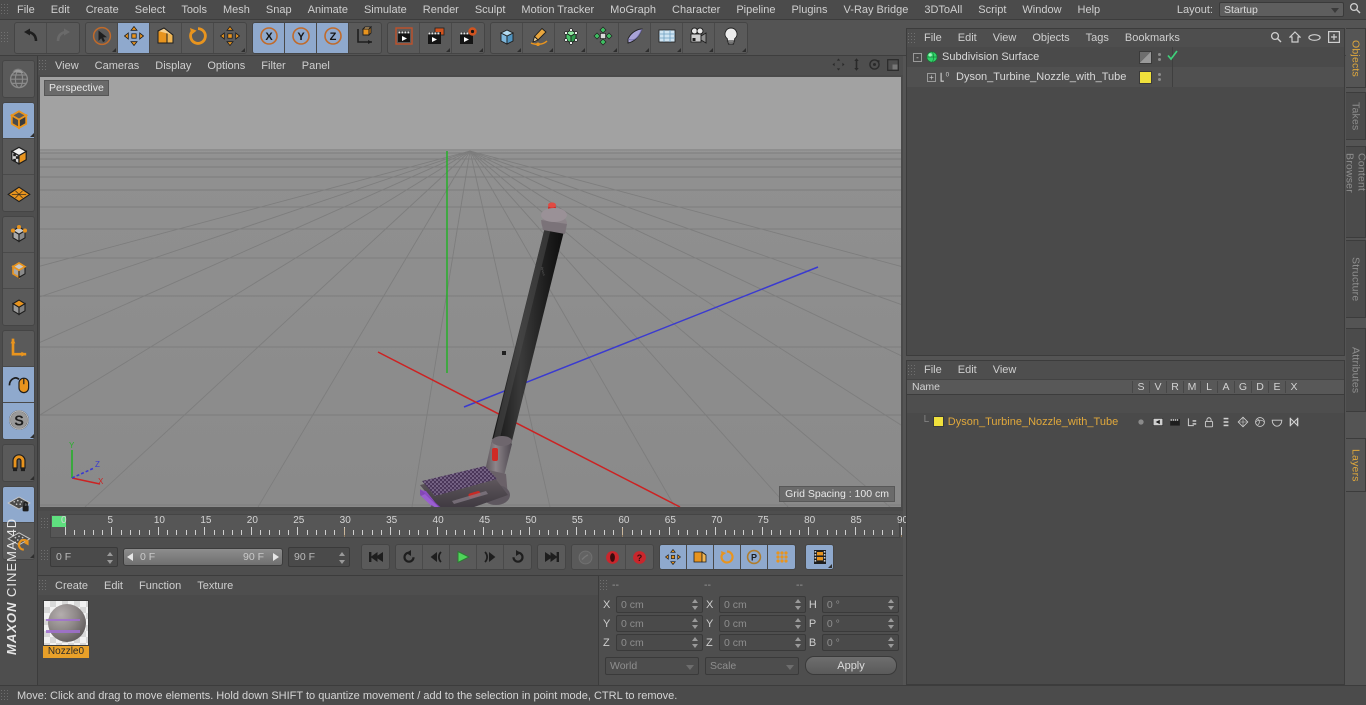 This screenshot has width=1366, height=705. I want to click on object-tag-swatch, so click(1145, 57).